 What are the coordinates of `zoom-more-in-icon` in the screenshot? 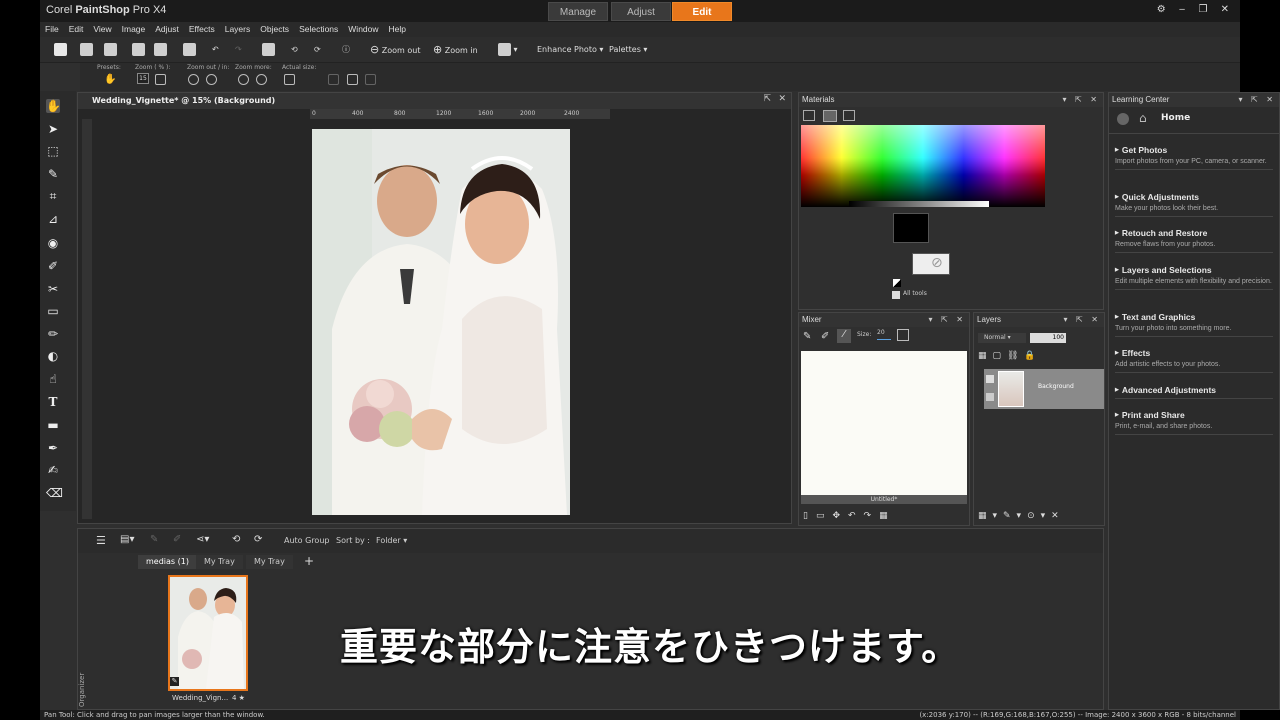 It's located at (261, 79).